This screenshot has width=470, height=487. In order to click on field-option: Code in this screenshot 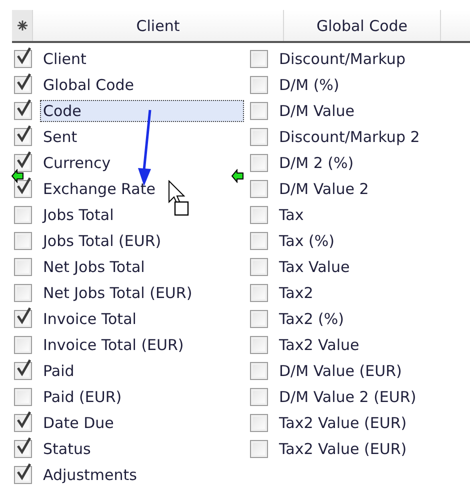, I will do `click(142, 111)`.